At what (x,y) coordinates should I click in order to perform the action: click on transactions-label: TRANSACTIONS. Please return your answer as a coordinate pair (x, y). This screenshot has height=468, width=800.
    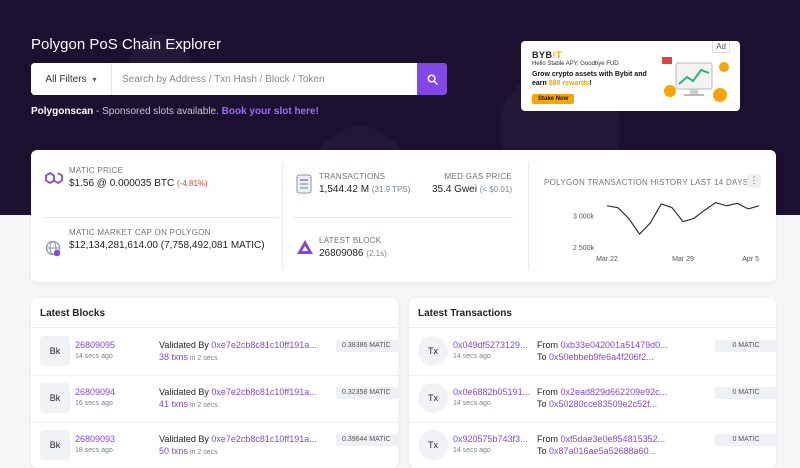
    Looking at the image, I should click on (352, 176).